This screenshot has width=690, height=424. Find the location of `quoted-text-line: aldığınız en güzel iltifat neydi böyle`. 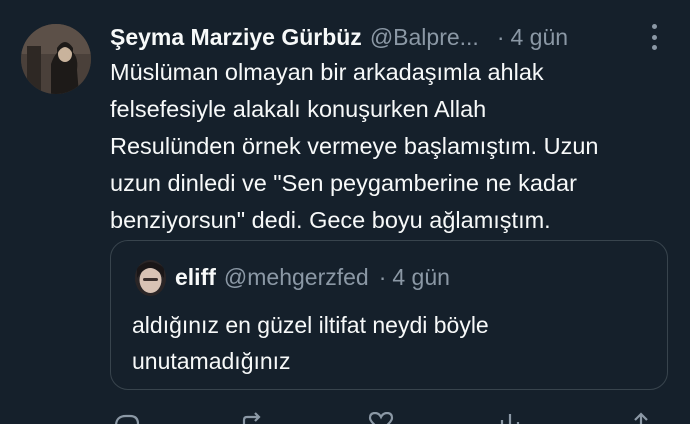

quoted-text-line: aldığınız en güzel iltifat neydi böyle is located at coordinates (310, 325).